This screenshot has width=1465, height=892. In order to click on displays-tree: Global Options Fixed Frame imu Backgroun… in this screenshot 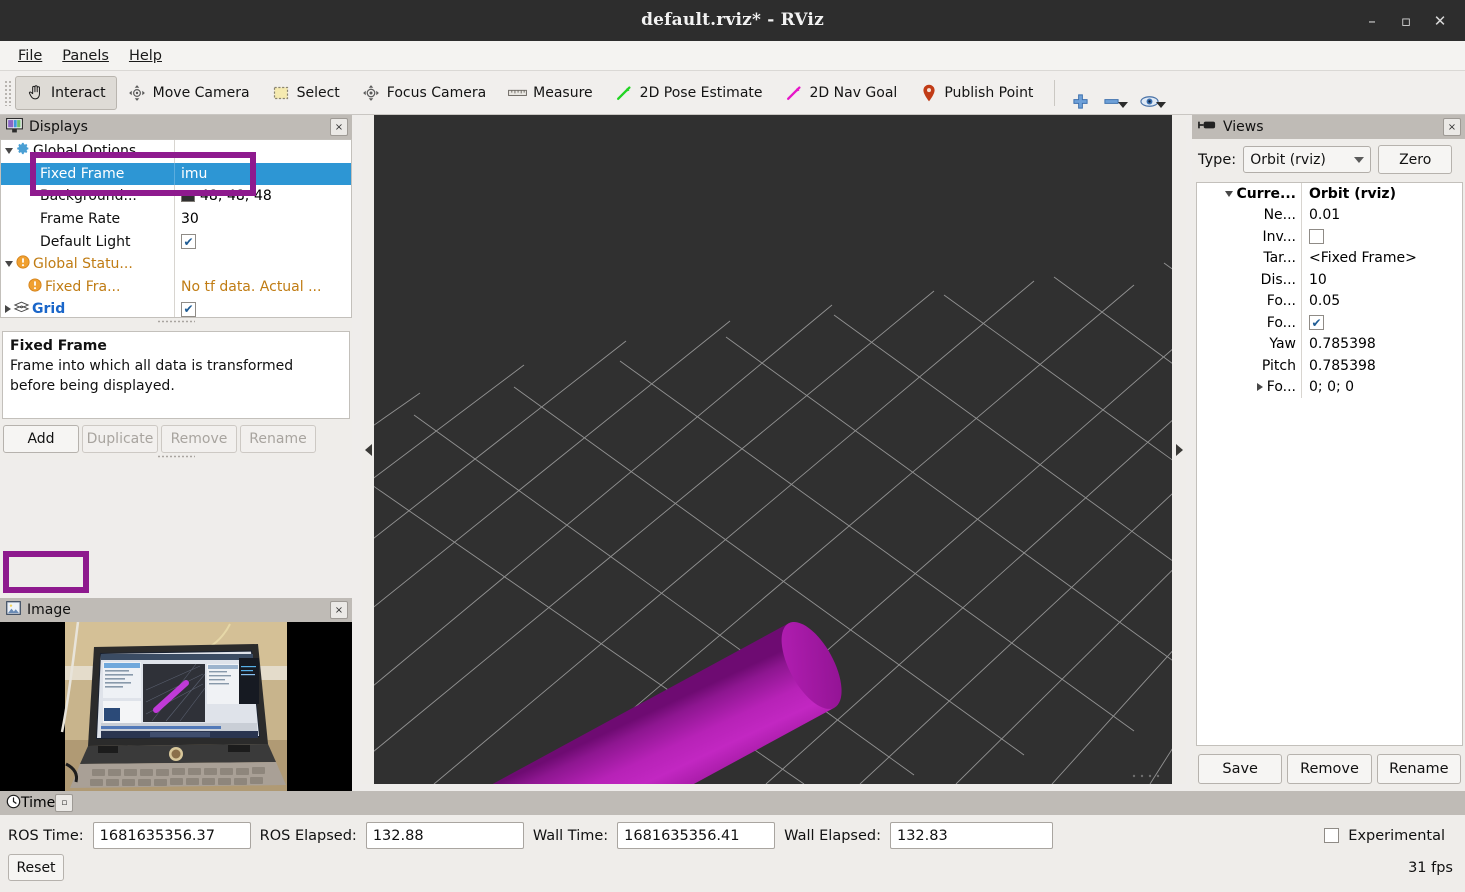, I will do `click(176, 228)`.